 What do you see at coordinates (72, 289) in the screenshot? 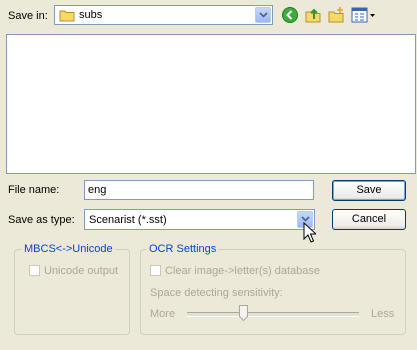
I see `mbcs-unicode-group: MBCS<->Unicode Unicode output` at bounding box center [72, 289].